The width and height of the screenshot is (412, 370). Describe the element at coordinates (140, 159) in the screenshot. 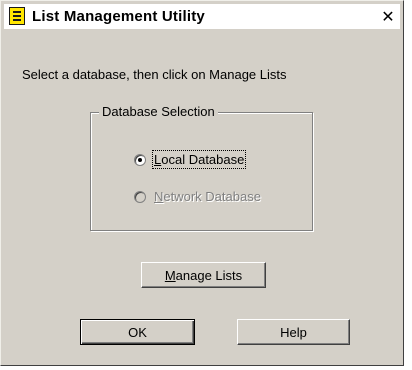

I see `local-database-radio` at that location.